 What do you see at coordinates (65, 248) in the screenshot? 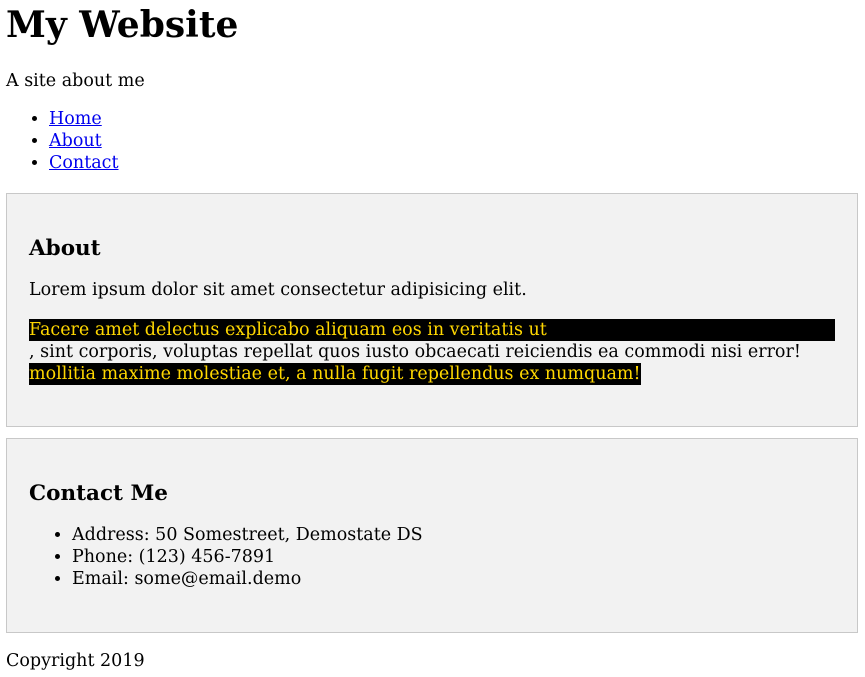
I see `about-heading: About` at bounding box center [65, 248].